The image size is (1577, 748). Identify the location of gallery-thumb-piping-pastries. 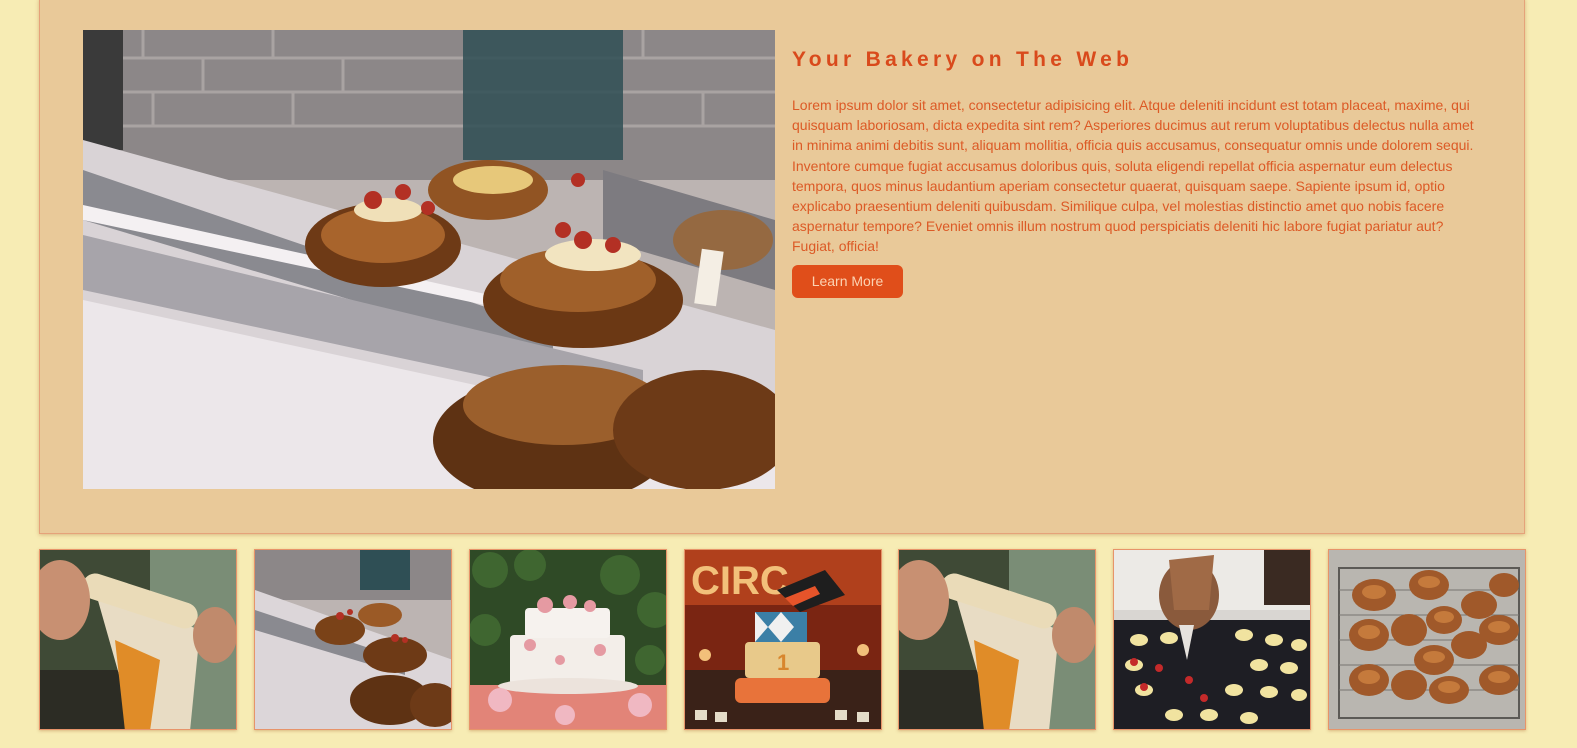
(1212, 639).